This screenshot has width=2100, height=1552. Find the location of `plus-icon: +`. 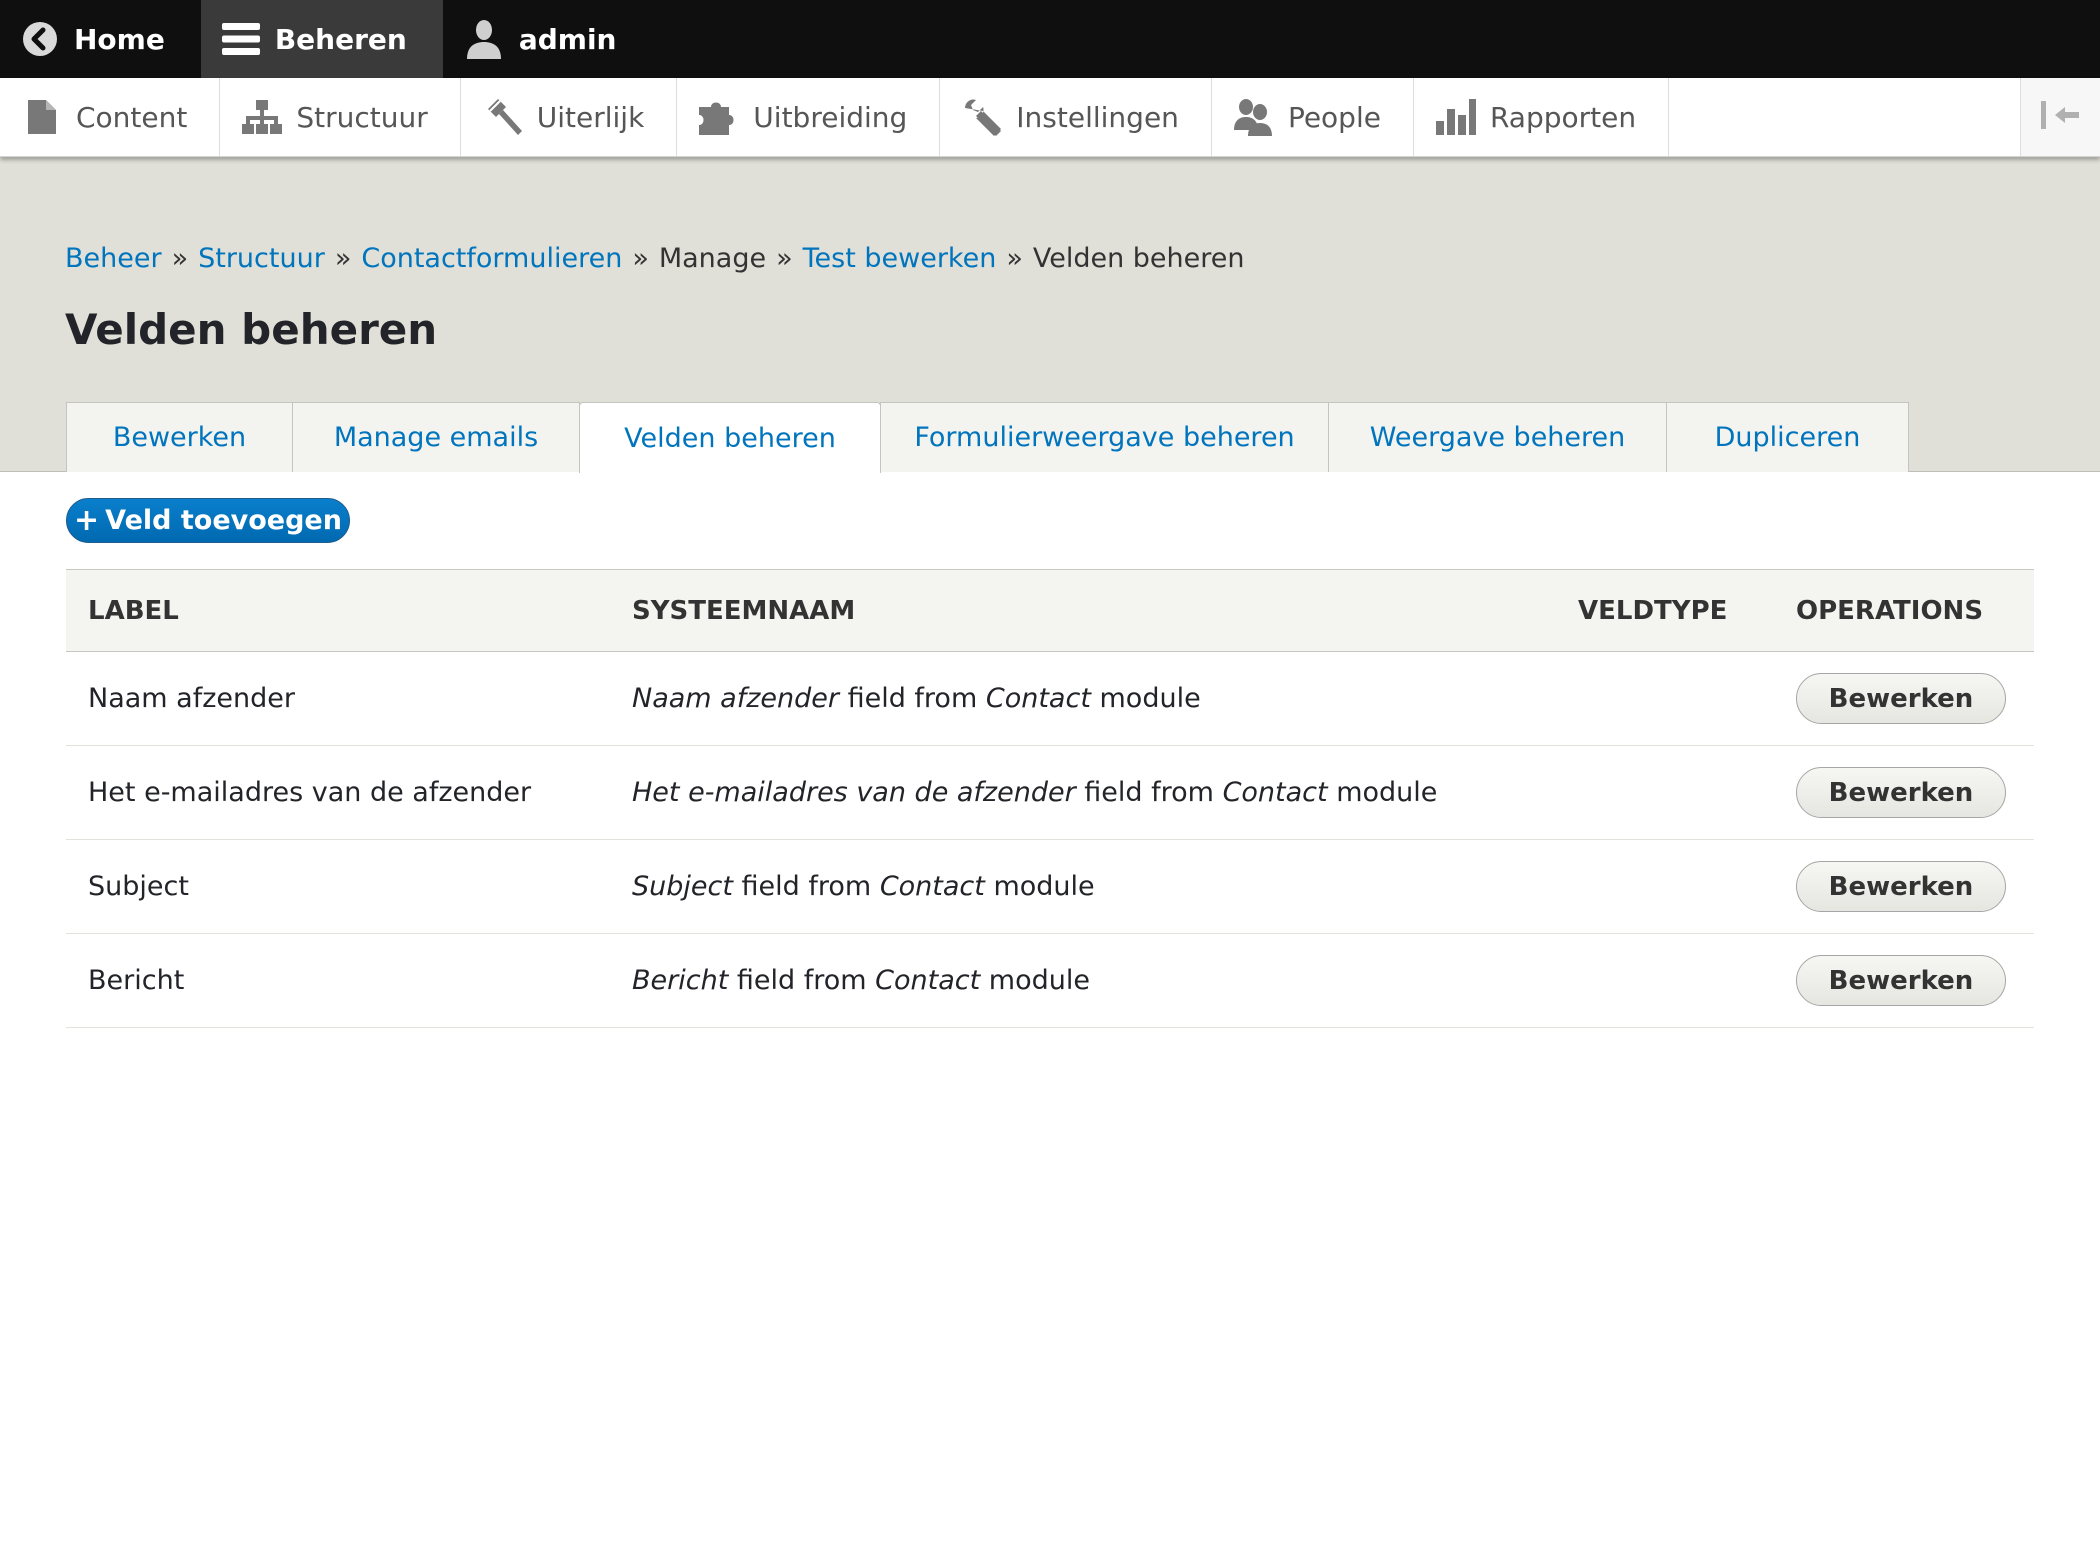

plus-icon: + is located at coordinates (87, 520).